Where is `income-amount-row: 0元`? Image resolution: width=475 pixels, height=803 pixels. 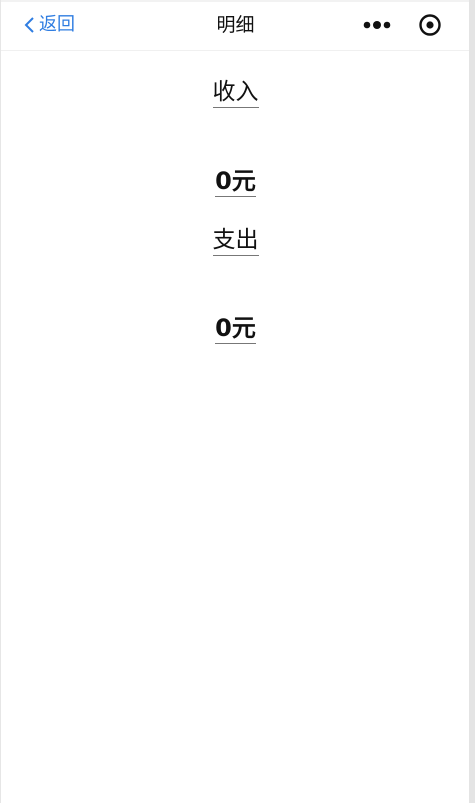 income-amount-row: 0元 is located at coordinates (235, 181).